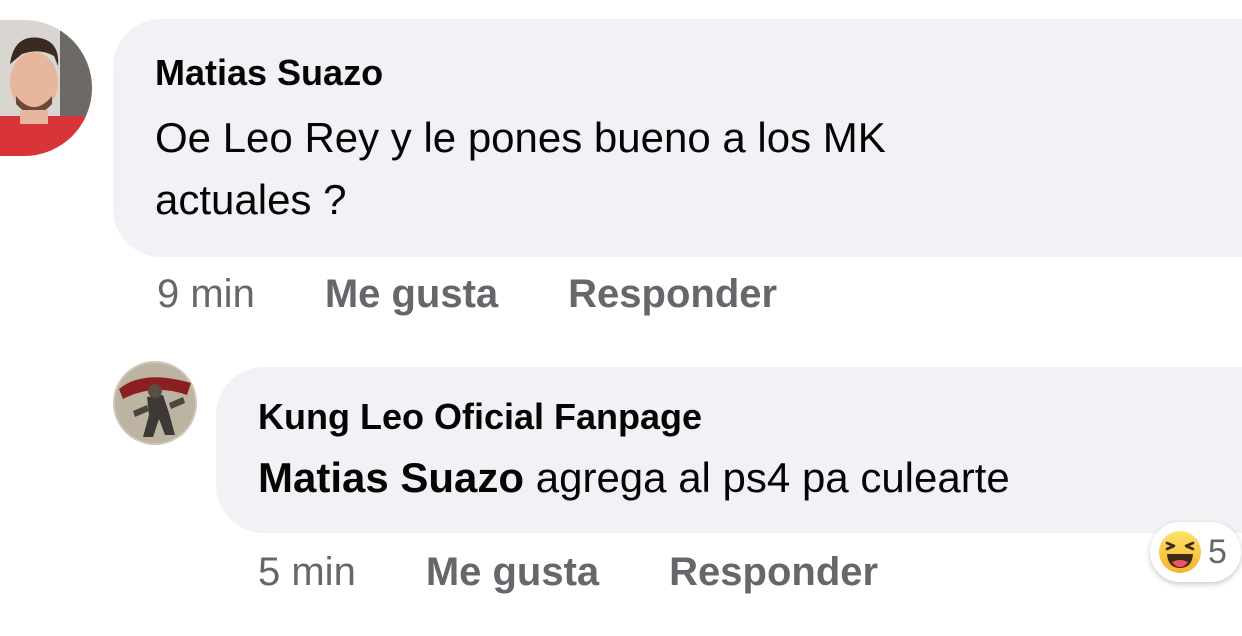 The height and width of the screenshot is (636, 1242). What do you see at coordinates (1180, 552) in the screenshot?
I see `haha-emoji-icon` at bounding box center [1180, 552].